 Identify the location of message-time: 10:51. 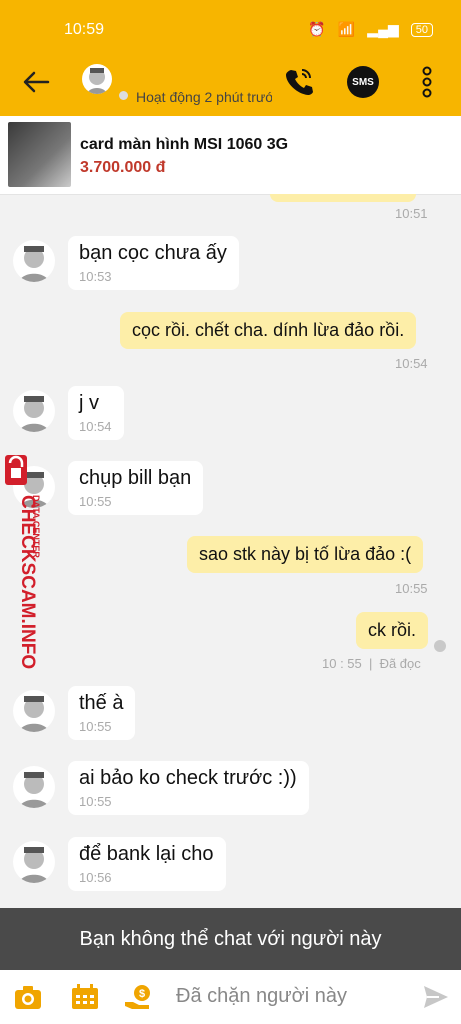
(411, 213).